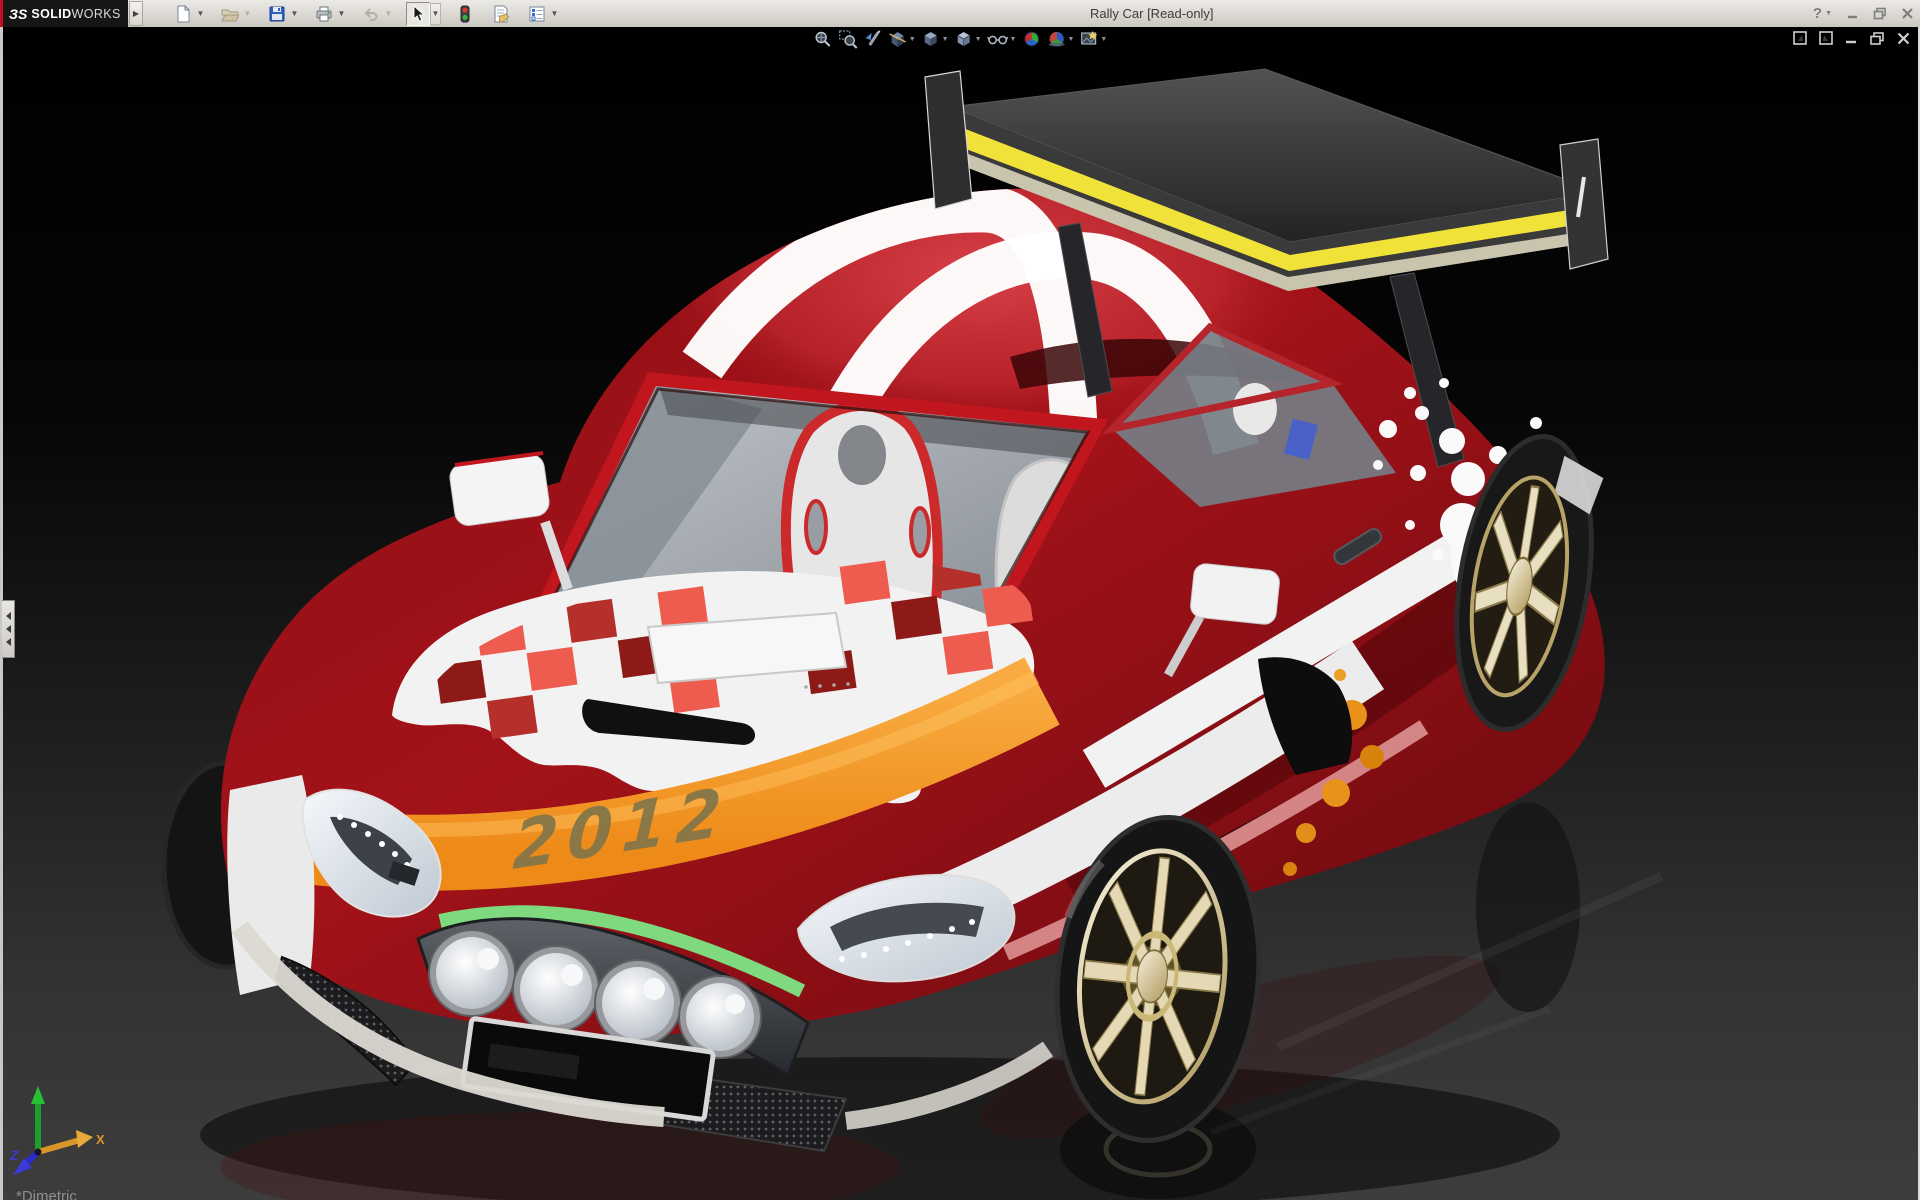  I want to click on printer-icon, so click(324, 13).